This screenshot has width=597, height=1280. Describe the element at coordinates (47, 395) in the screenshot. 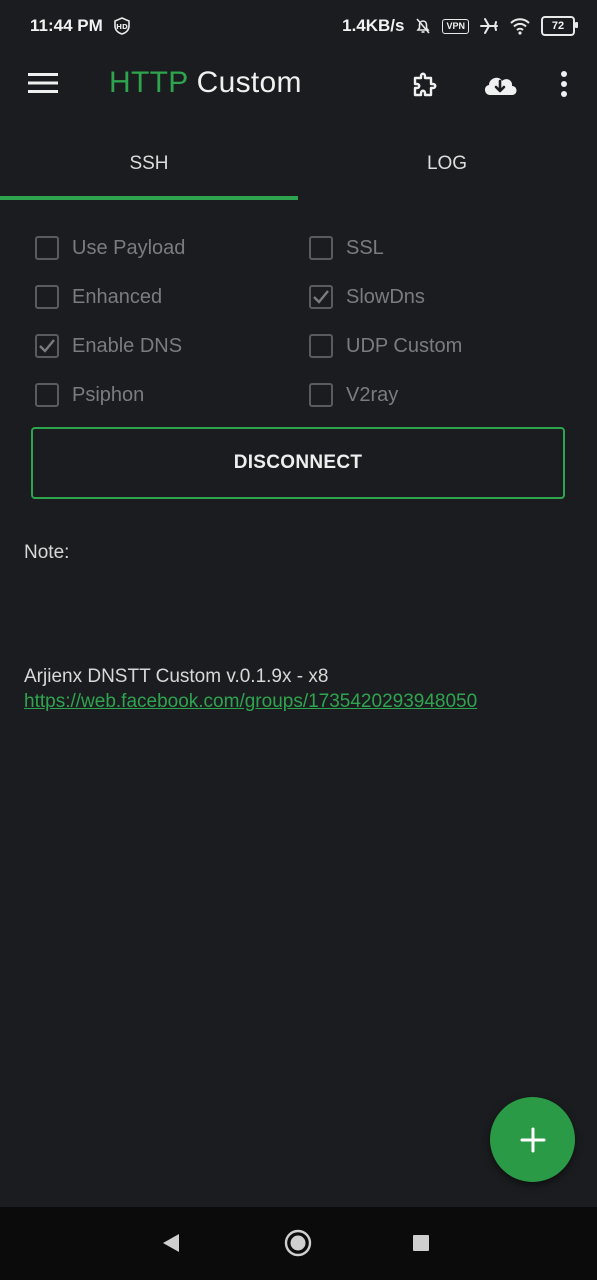

I see `checkbox-psiphon` at that location.